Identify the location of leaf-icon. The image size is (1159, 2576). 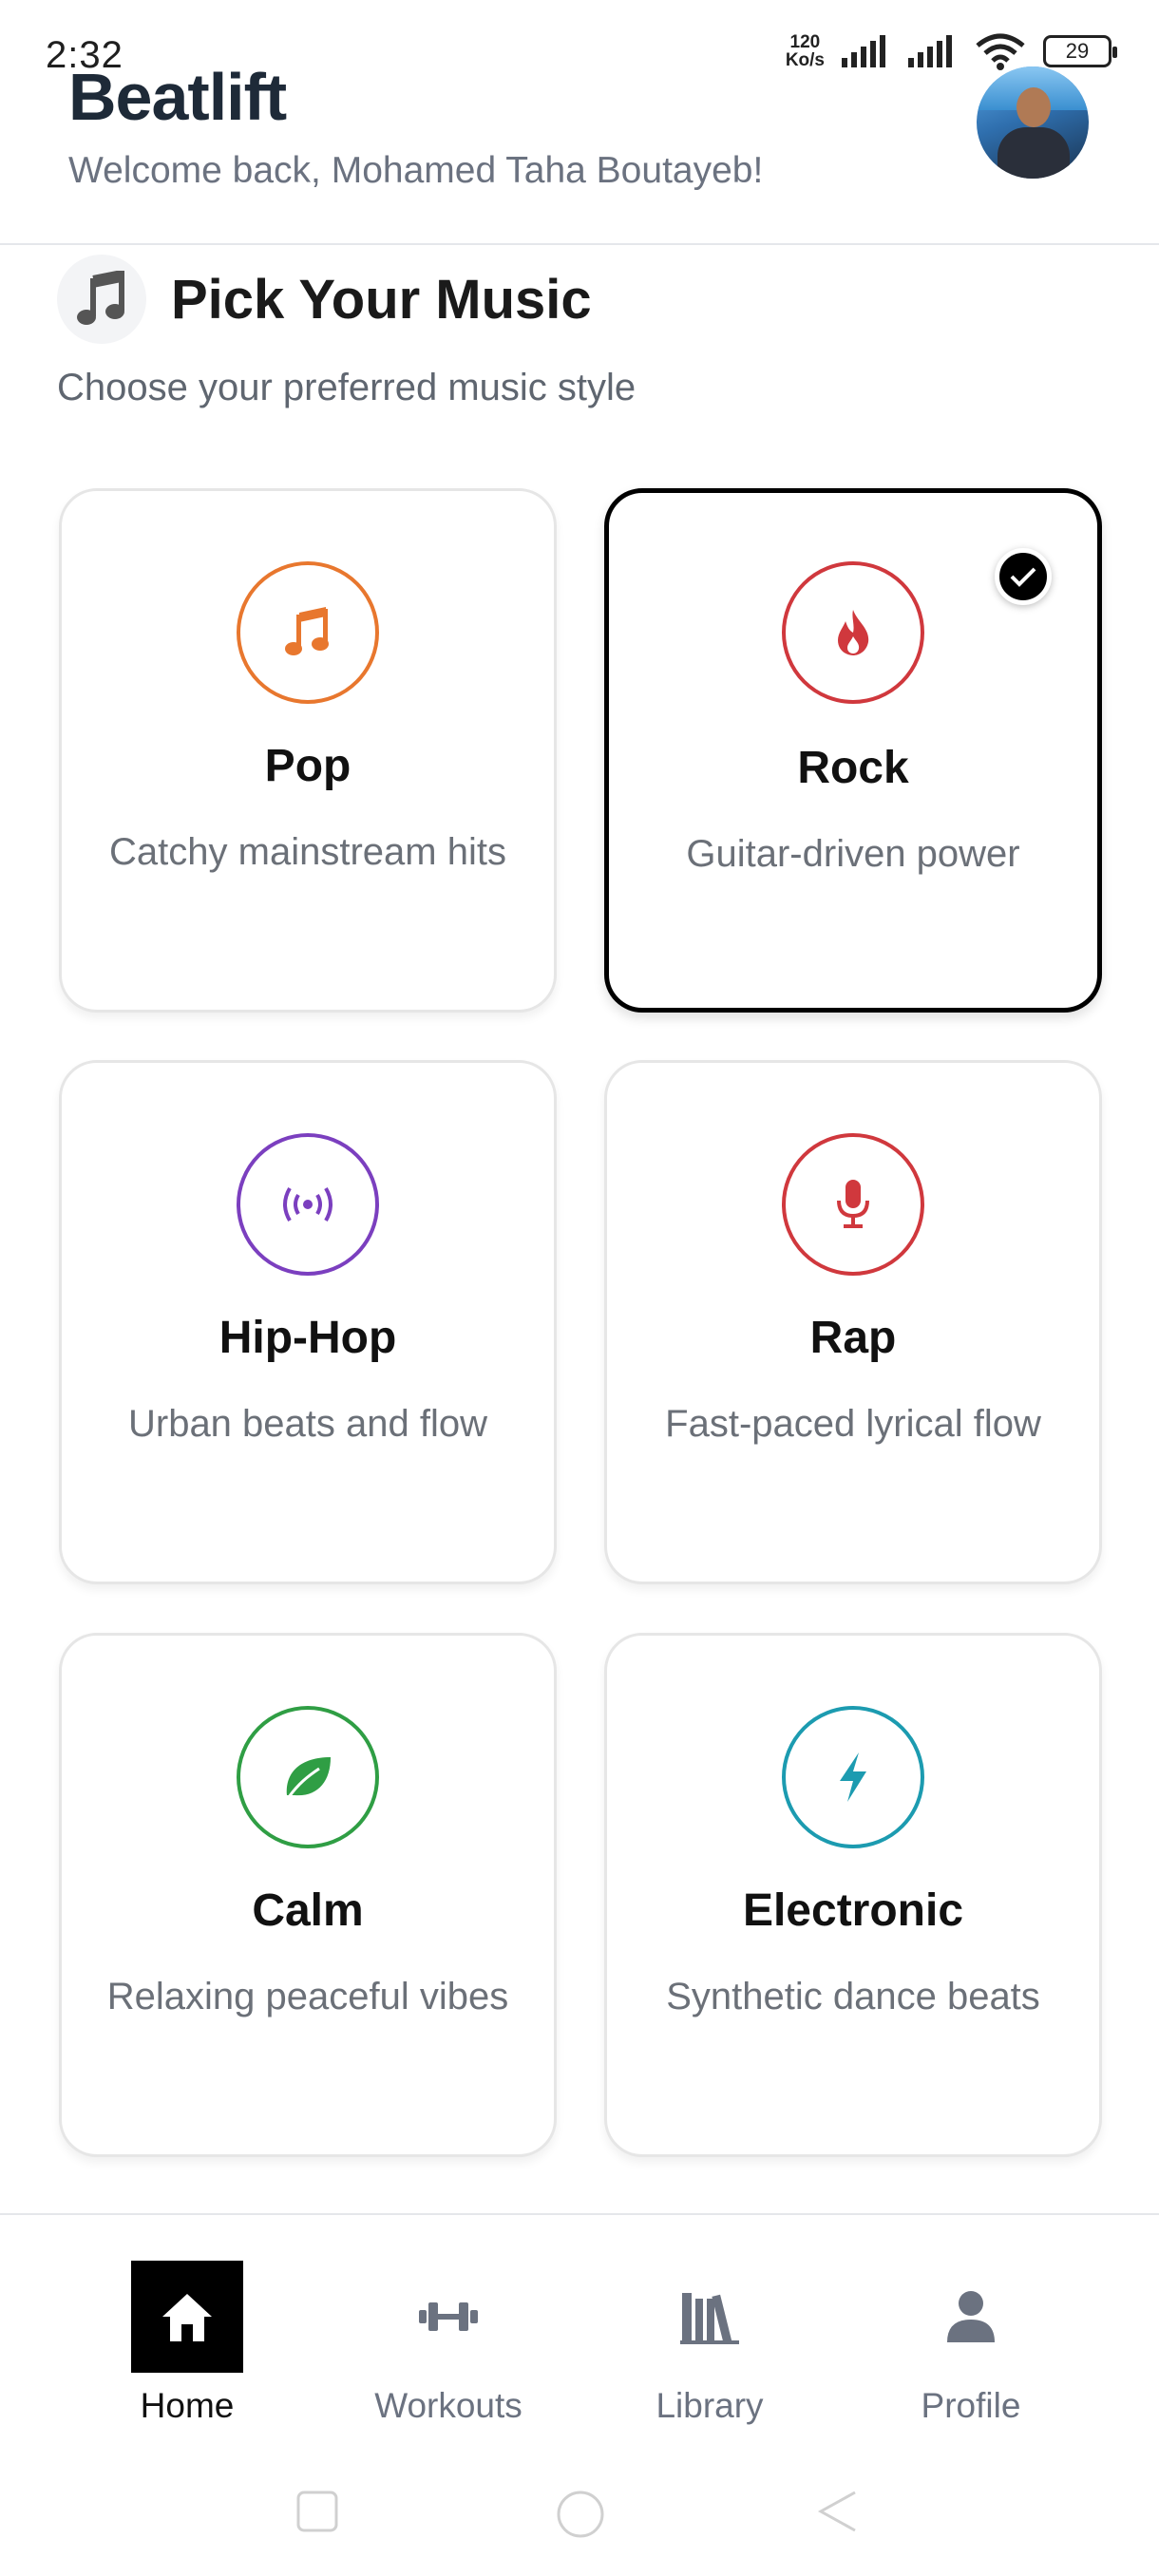
(308, 1777).